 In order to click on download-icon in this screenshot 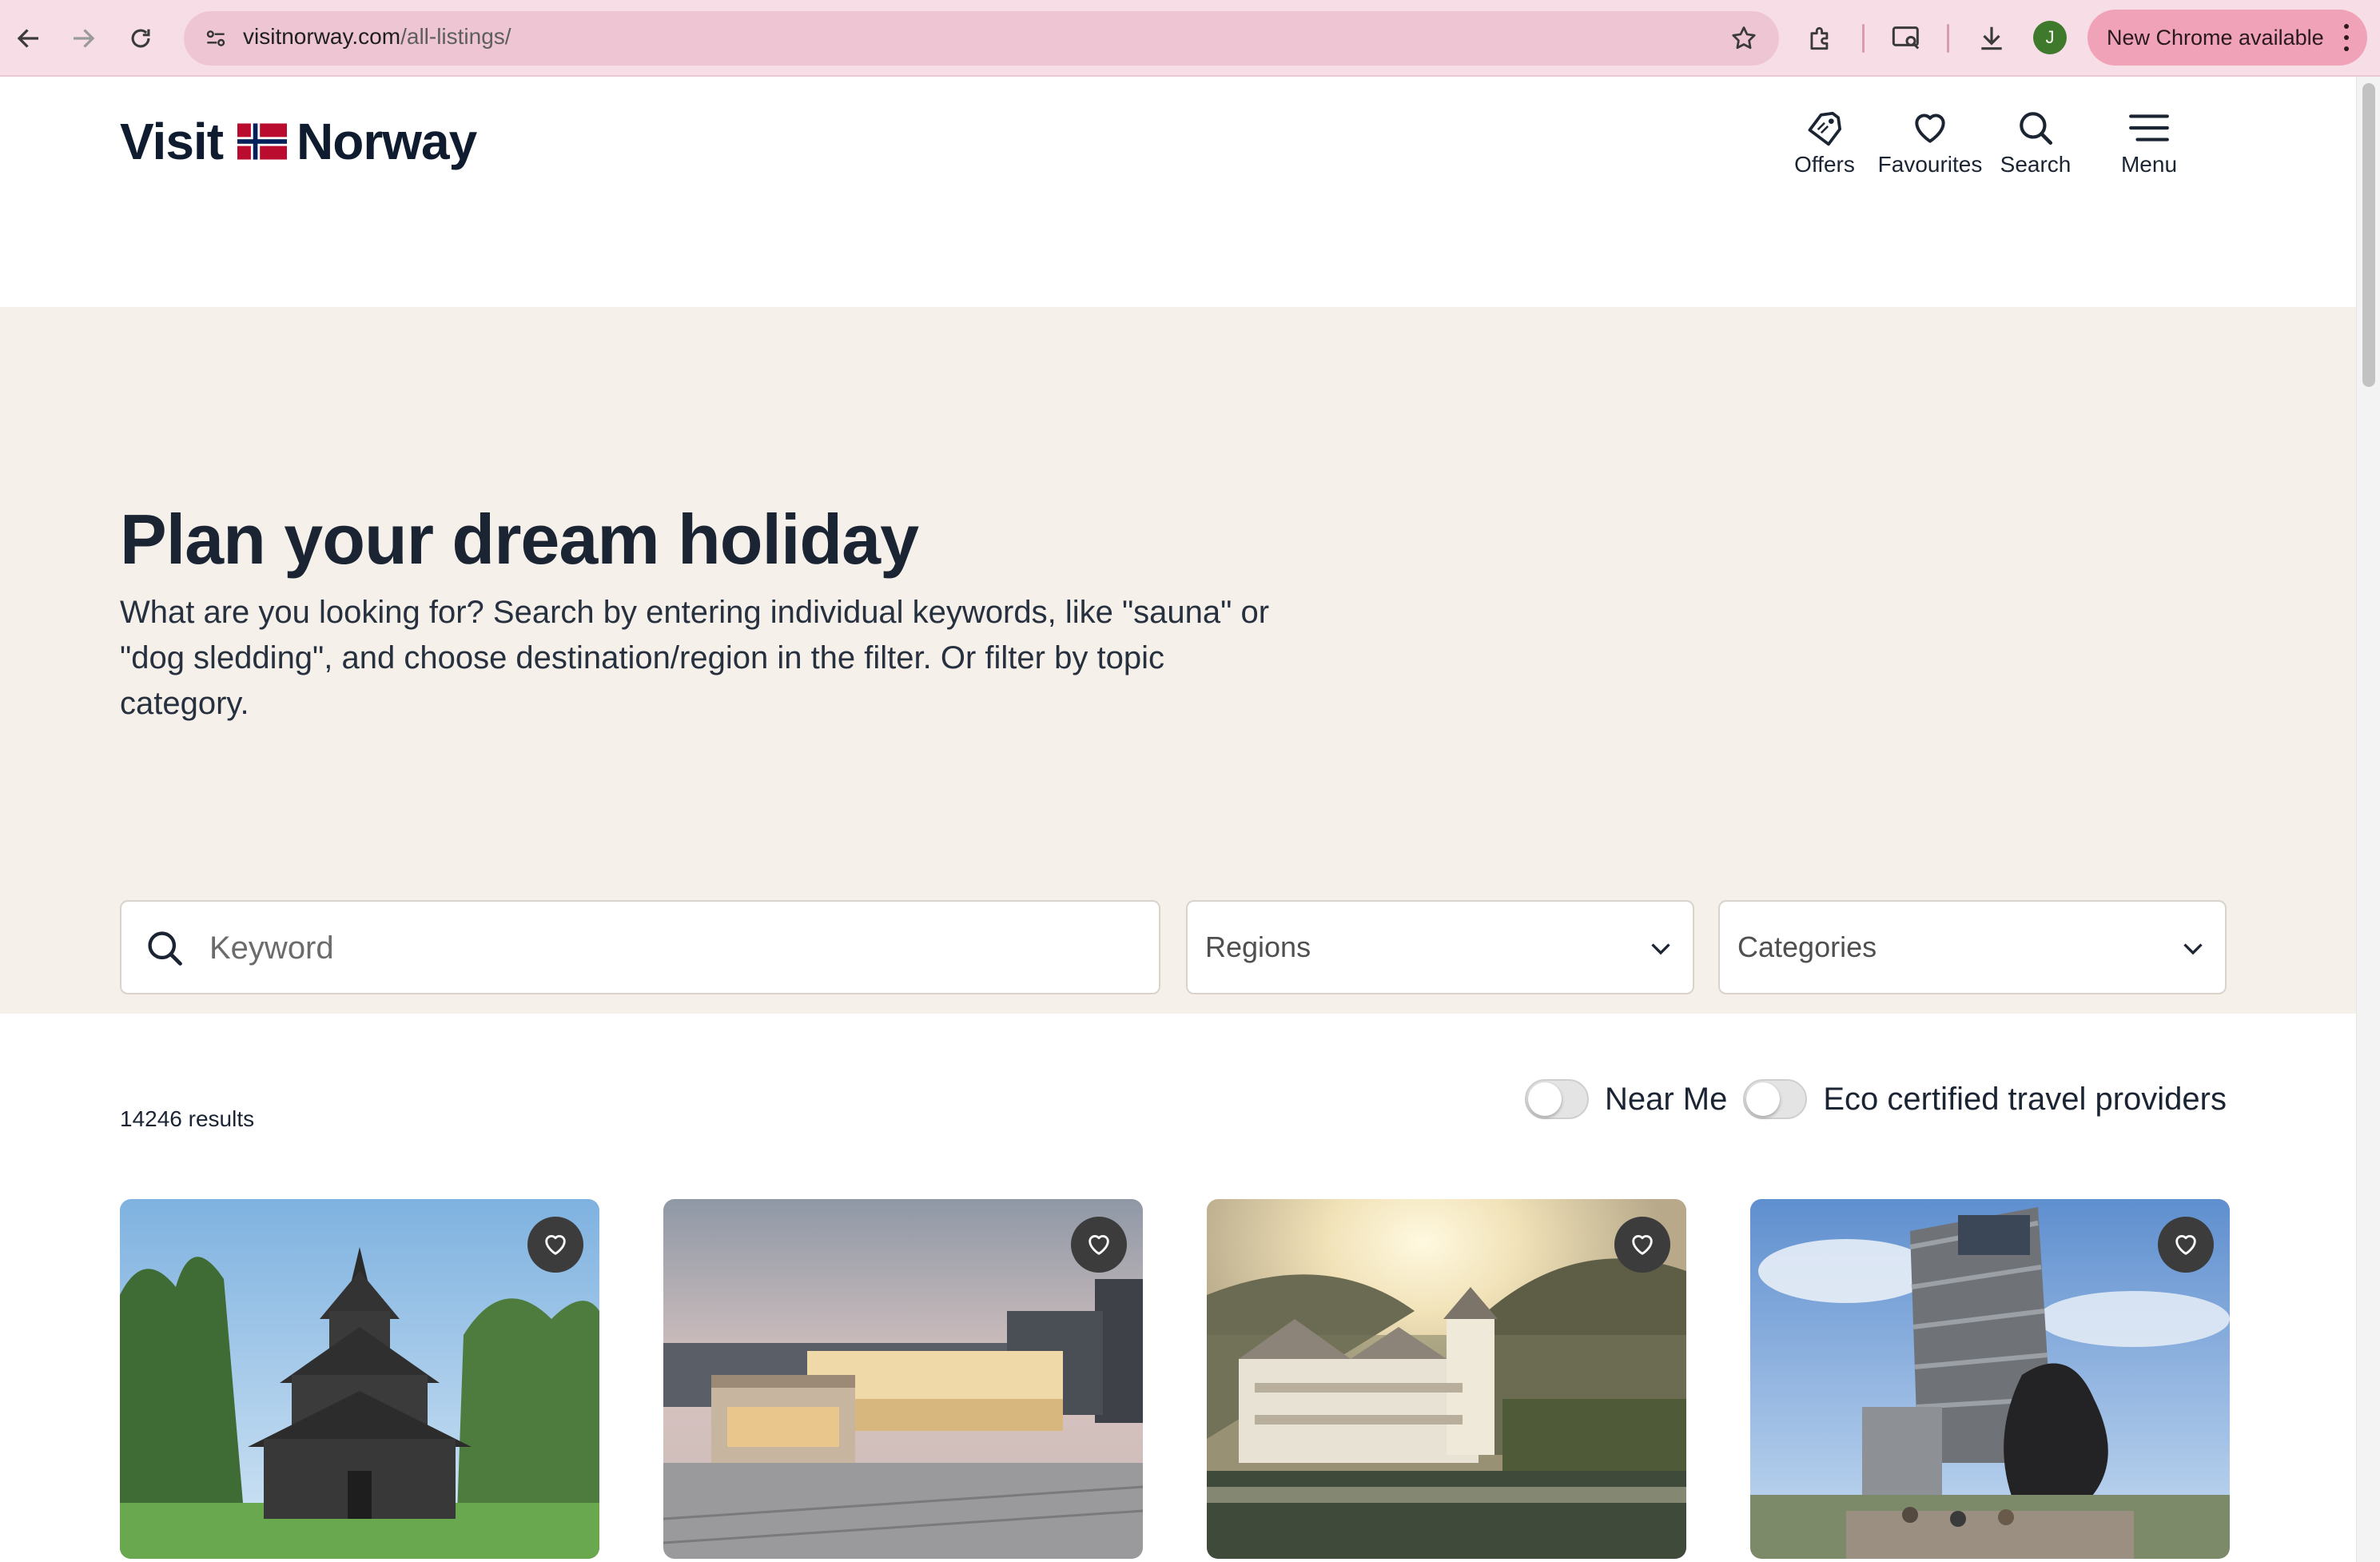, I will do `click(1991, 38)`.